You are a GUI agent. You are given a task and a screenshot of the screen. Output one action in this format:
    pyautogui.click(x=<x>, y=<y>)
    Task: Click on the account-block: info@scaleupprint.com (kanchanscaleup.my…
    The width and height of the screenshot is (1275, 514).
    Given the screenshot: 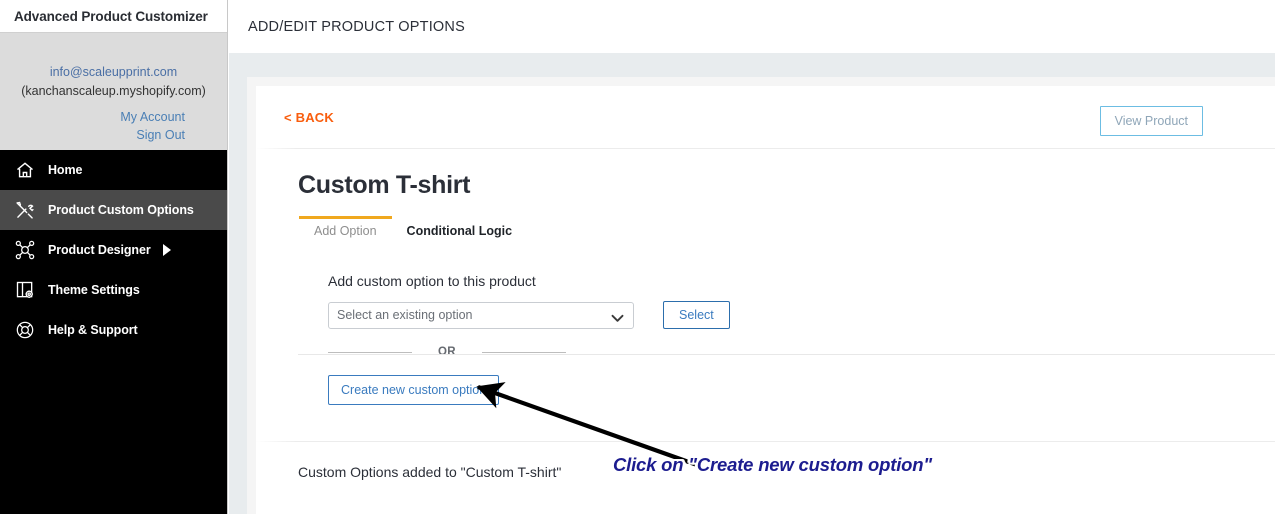 What is the action you would take?
    pyautogui.click(x=113, y=91)
    